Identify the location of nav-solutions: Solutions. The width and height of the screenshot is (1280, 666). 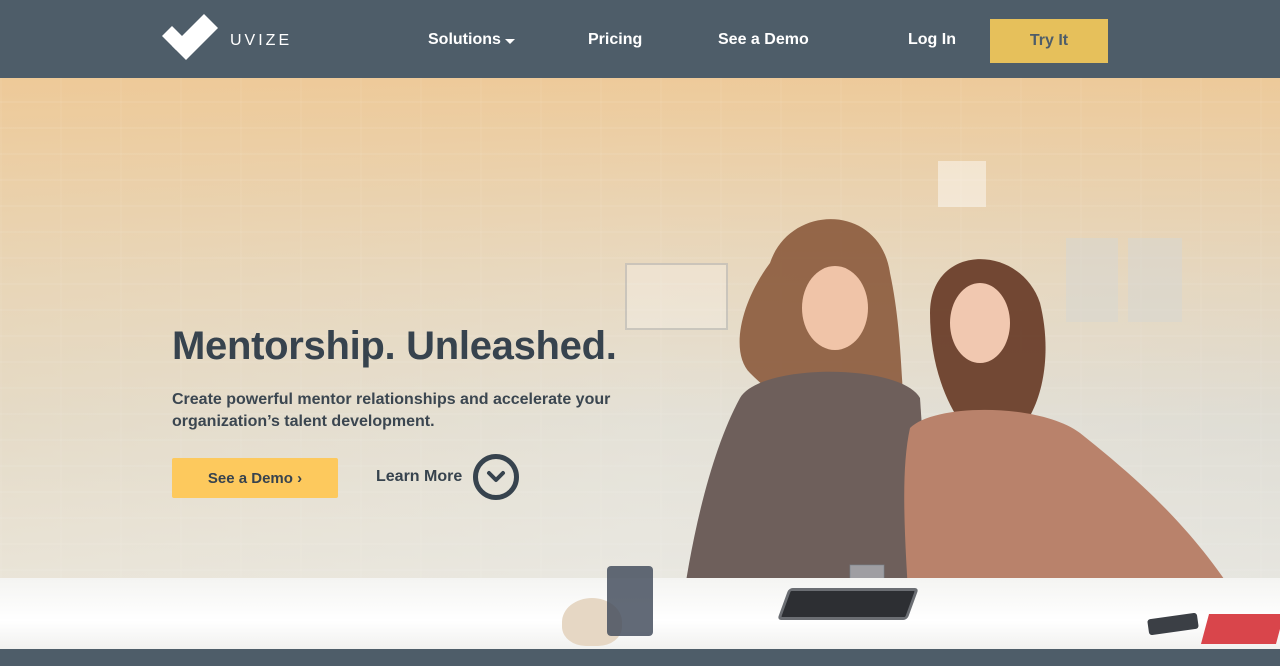
(471, 40).